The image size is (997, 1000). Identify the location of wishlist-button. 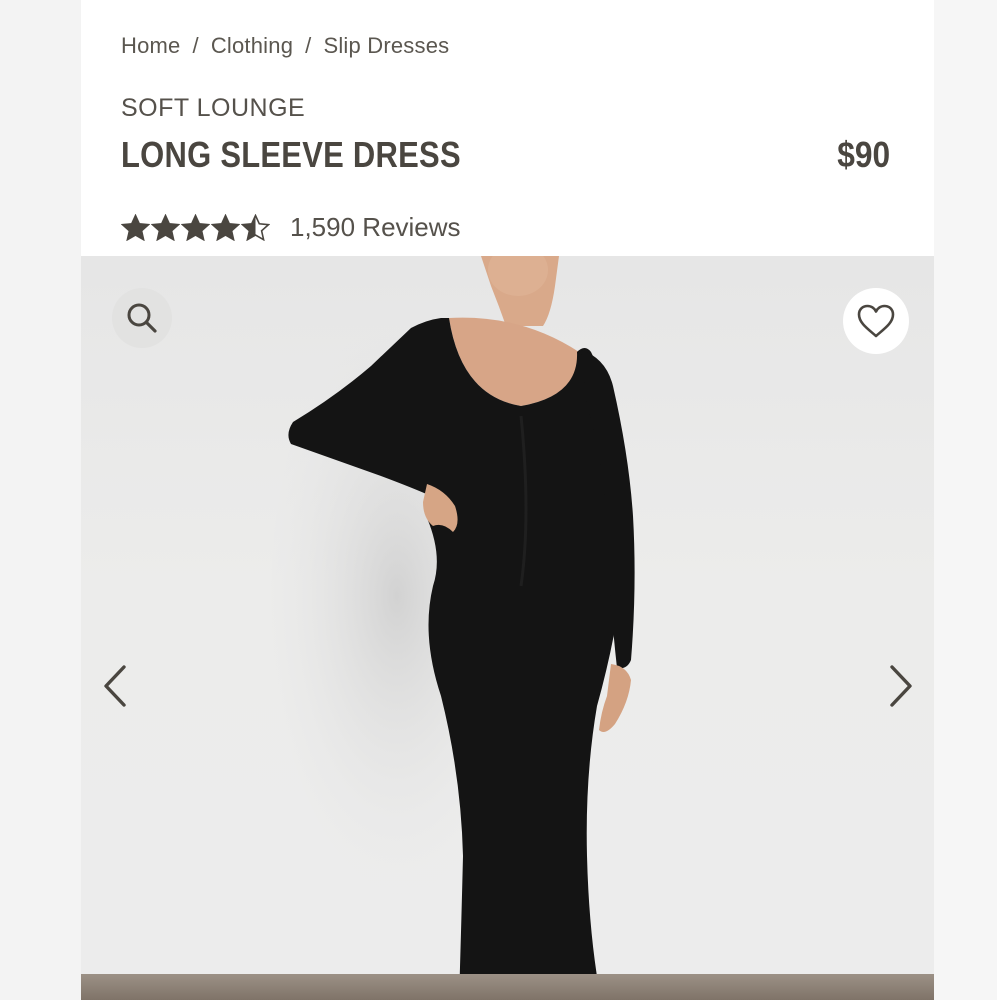
(876, 321).